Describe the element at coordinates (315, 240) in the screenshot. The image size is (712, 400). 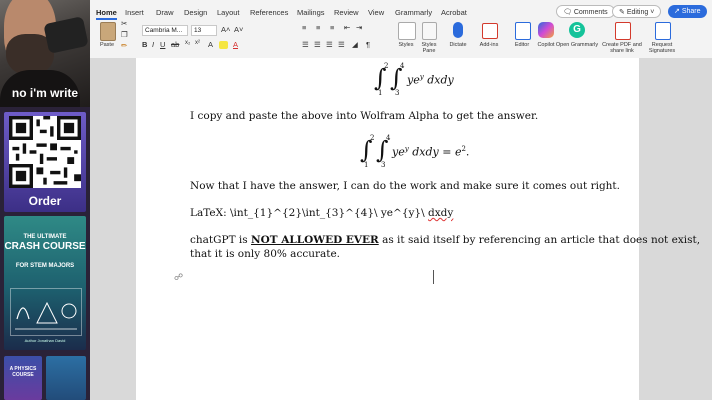
I see `not-allowed-emphasis: NOT ALLOWED EVER` at that location.